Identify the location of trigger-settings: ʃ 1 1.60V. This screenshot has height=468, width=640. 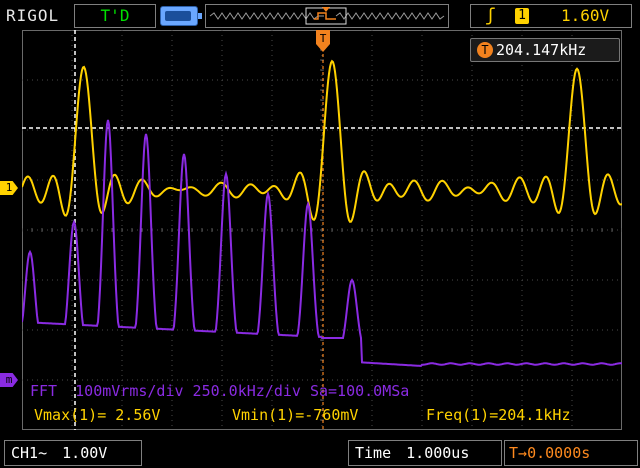
(551, 16).